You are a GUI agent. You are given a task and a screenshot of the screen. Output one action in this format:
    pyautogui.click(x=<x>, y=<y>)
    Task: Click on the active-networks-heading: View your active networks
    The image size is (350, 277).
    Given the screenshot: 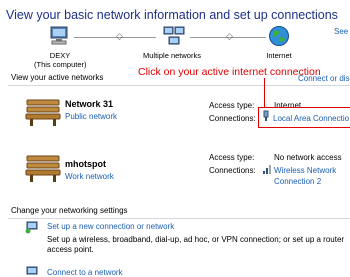 What is the action you would take?
    pyautogui.click(x=57, y=77)
    